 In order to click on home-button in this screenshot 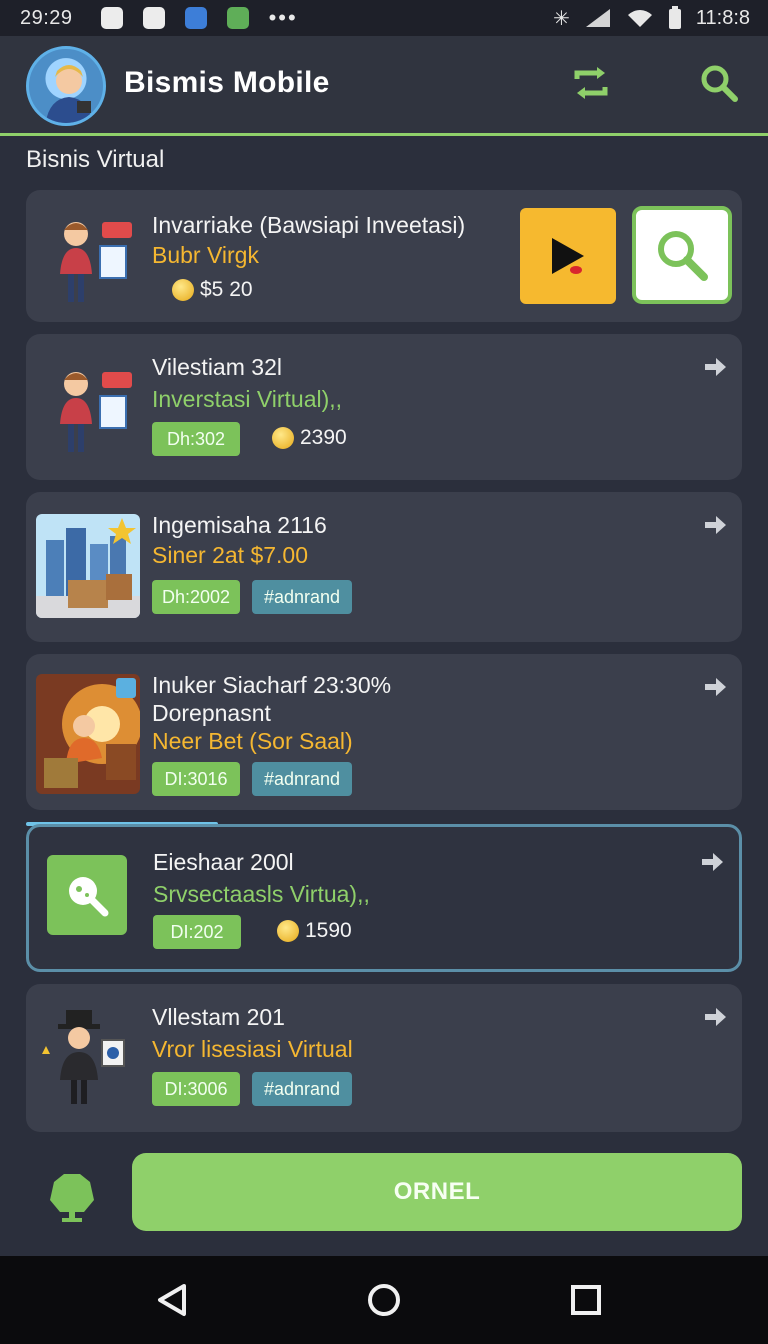, I will do `click(384, 1300)`.